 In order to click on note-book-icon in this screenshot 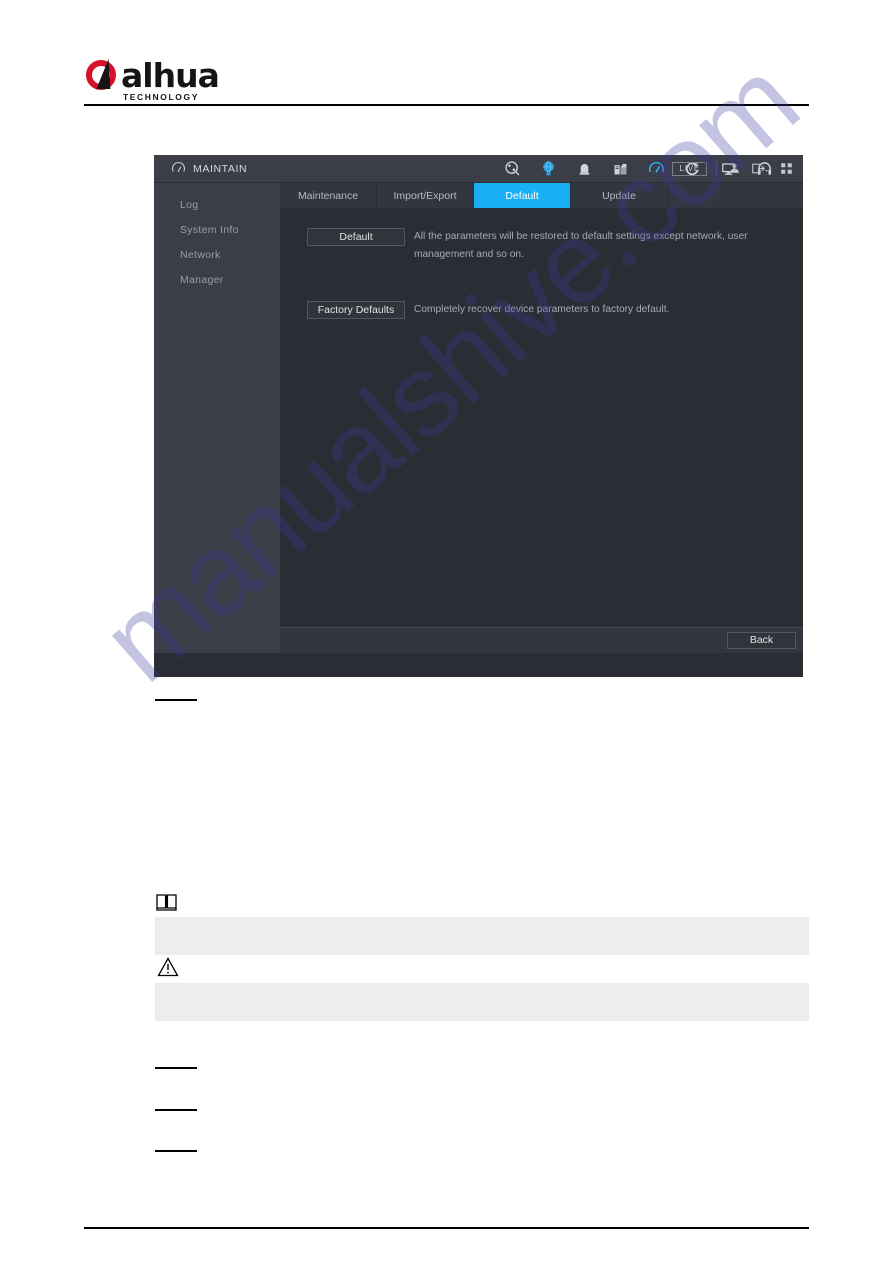, I will do `click(167, 904)`.